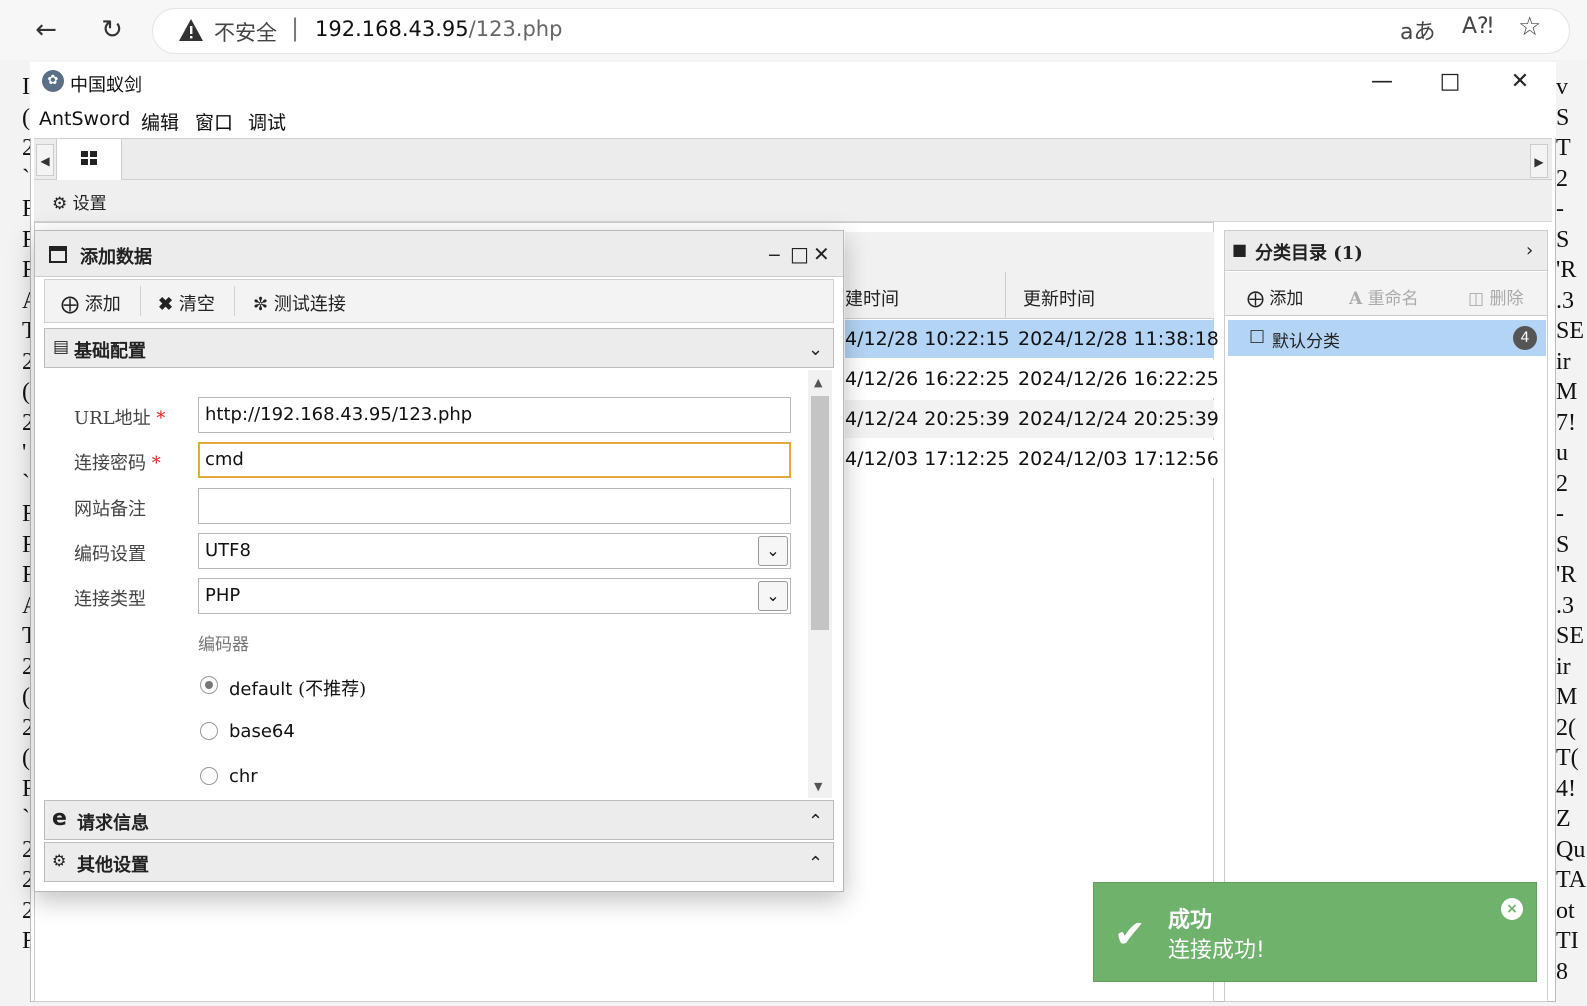  I want to click on menu-debug: 调试, so click(267, 121).